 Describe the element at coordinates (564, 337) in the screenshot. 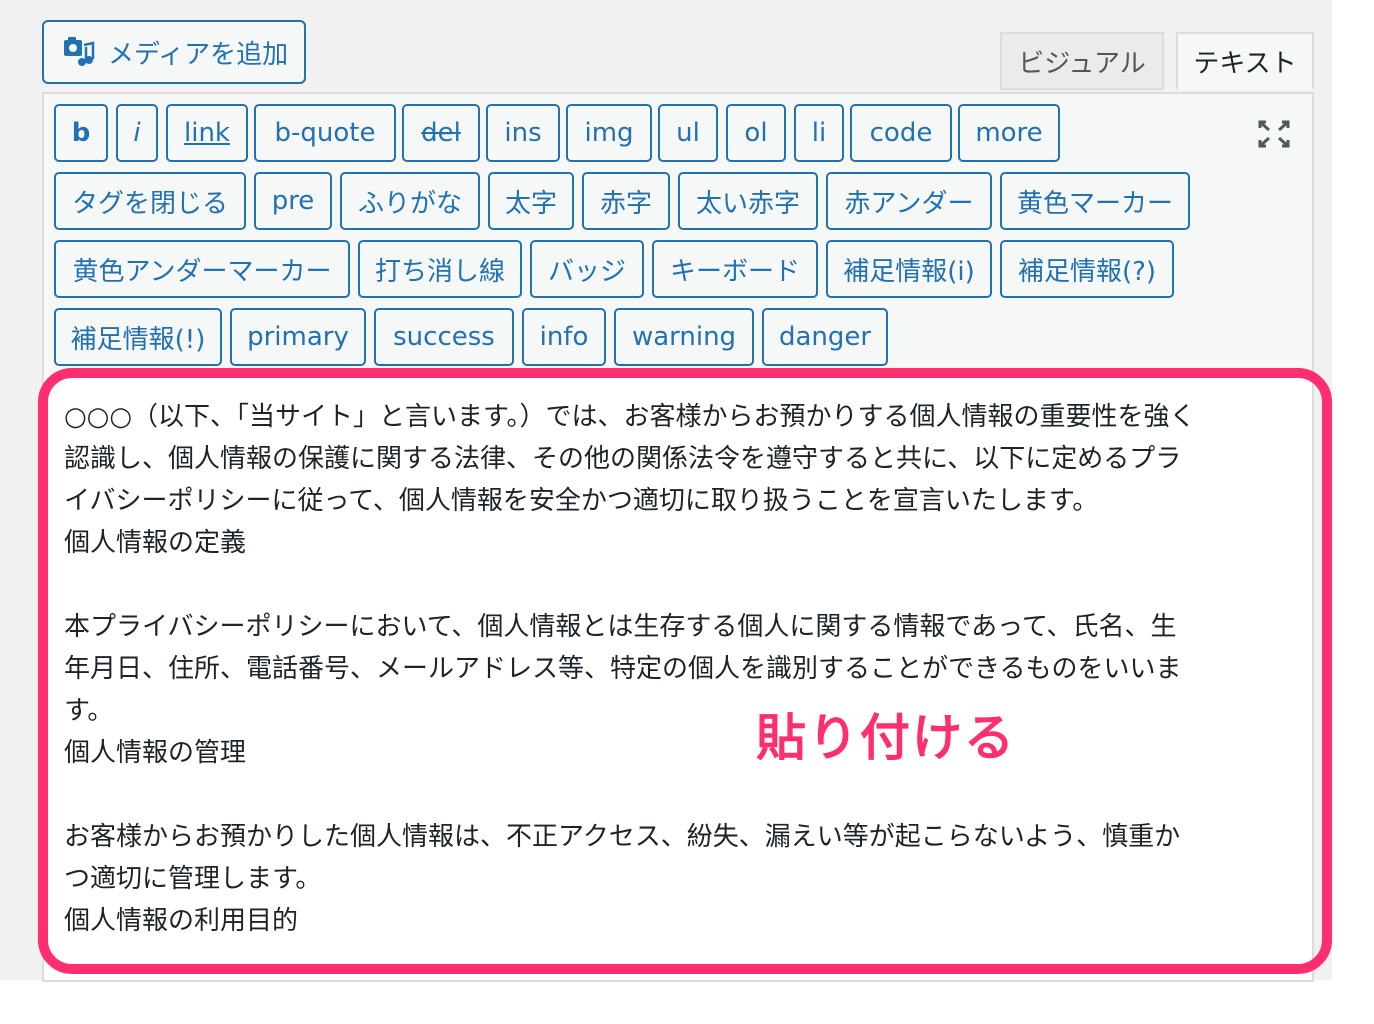

I see `quicktag-info-button: info` at that location.